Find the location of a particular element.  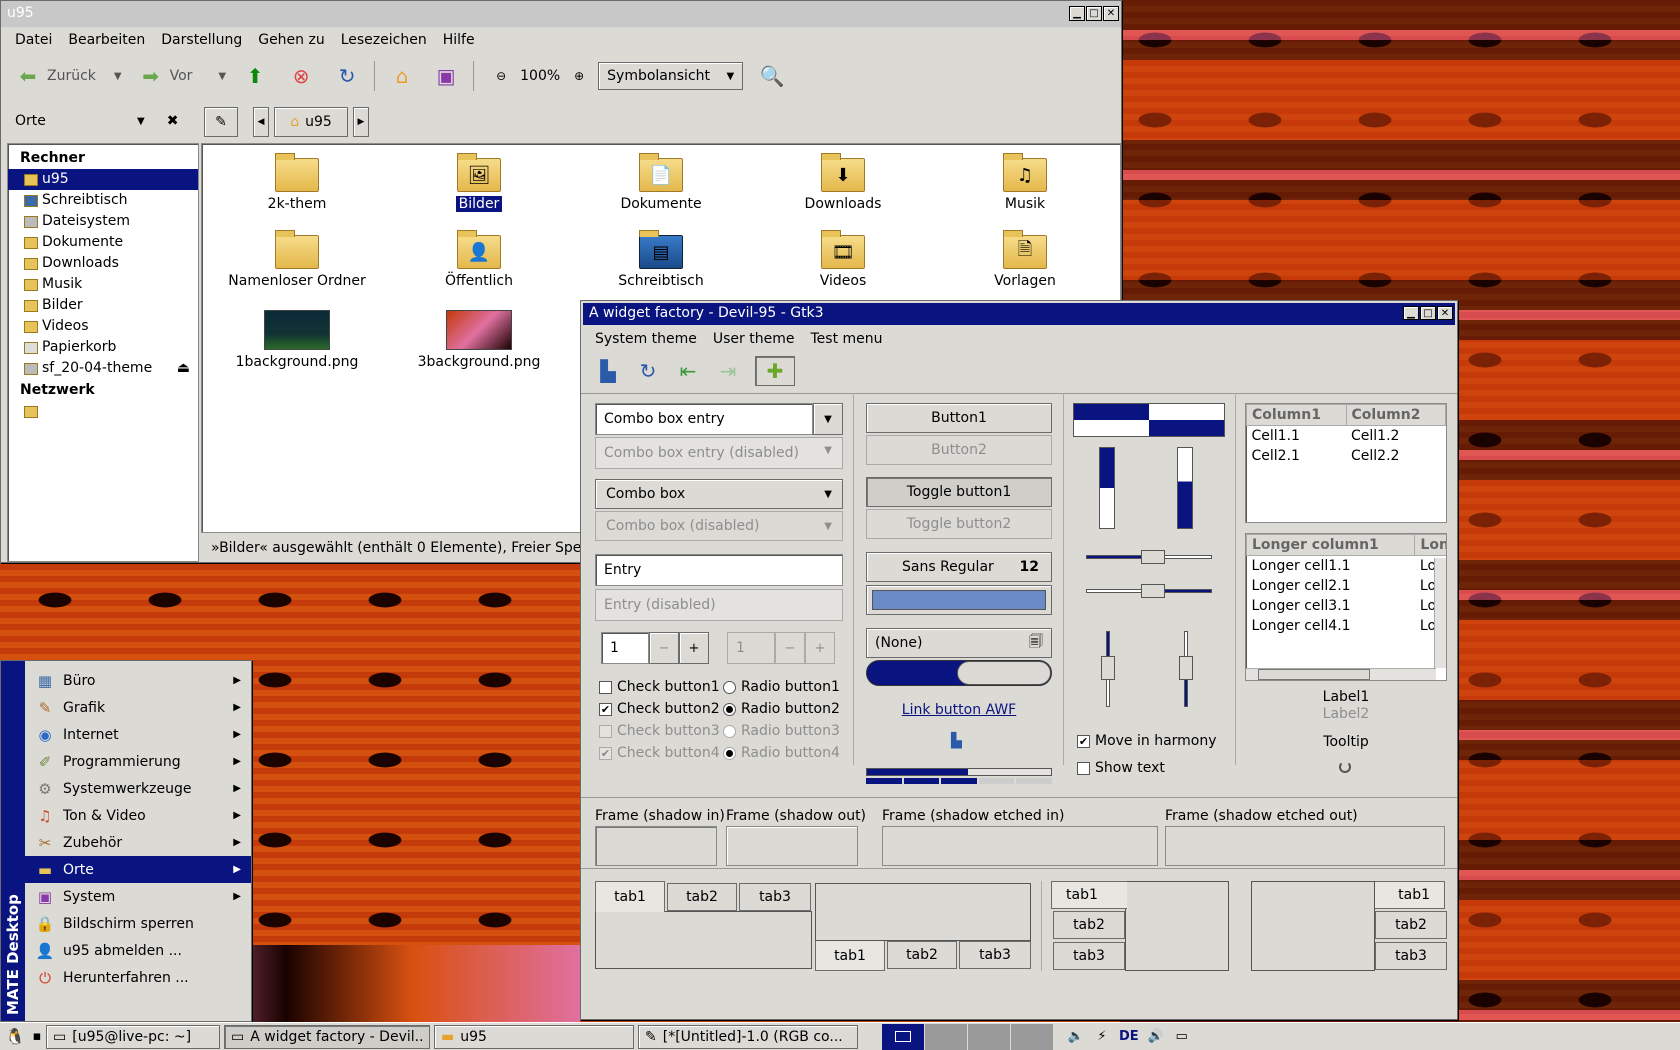

close-button: ✕ is located at coordinates (1445, 313).